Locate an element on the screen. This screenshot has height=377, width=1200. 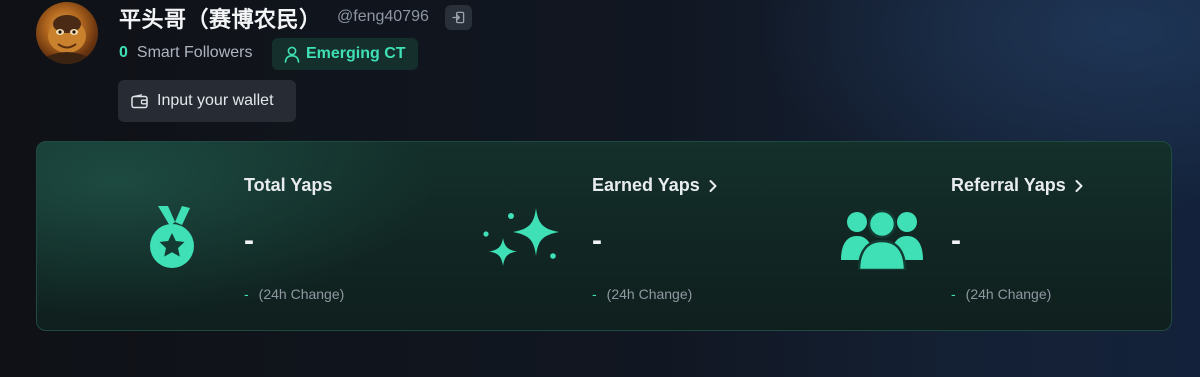
stat-referral-yaps: Referral Yaps - - (24h Change) is located at coordinates (995, 237).